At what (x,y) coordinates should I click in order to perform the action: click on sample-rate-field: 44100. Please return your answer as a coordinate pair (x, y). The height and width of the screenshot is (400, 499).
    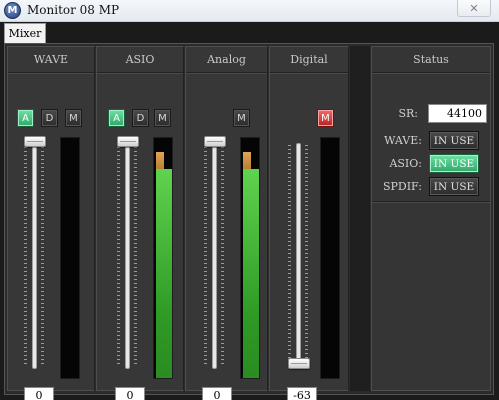
    Looking at the image, I should click on (457, 113).